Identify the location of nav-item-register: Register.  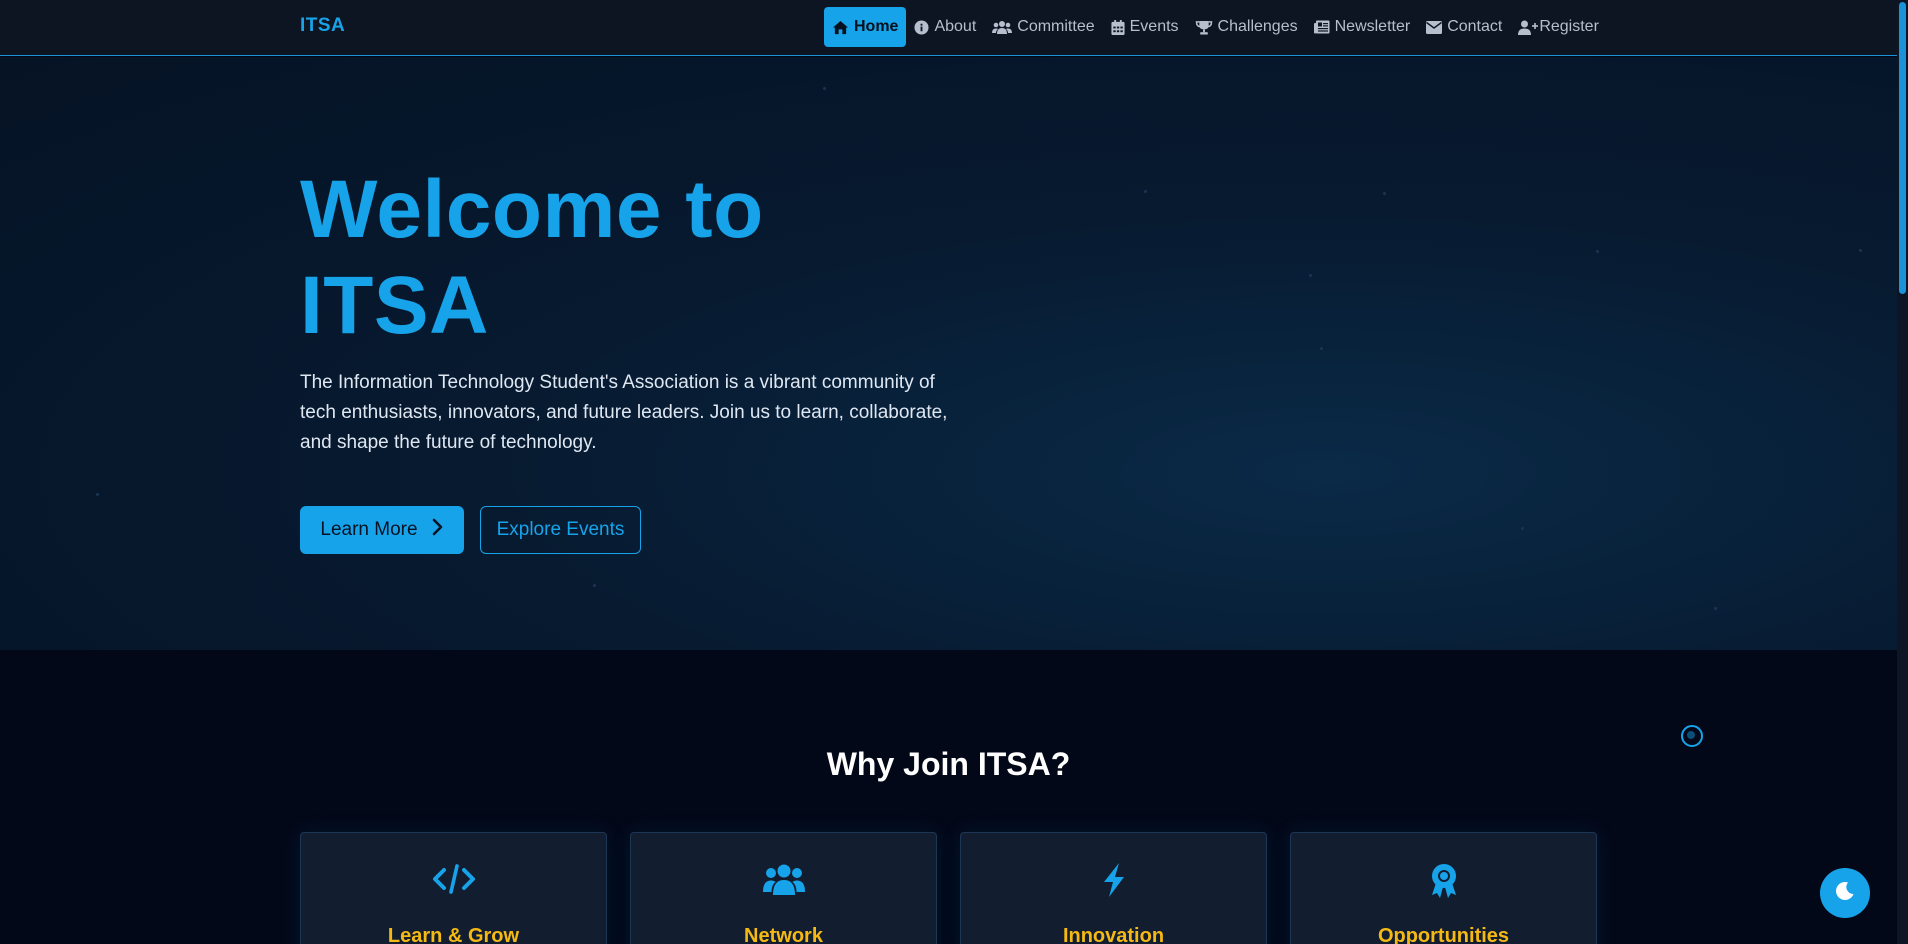
(1558, 27).